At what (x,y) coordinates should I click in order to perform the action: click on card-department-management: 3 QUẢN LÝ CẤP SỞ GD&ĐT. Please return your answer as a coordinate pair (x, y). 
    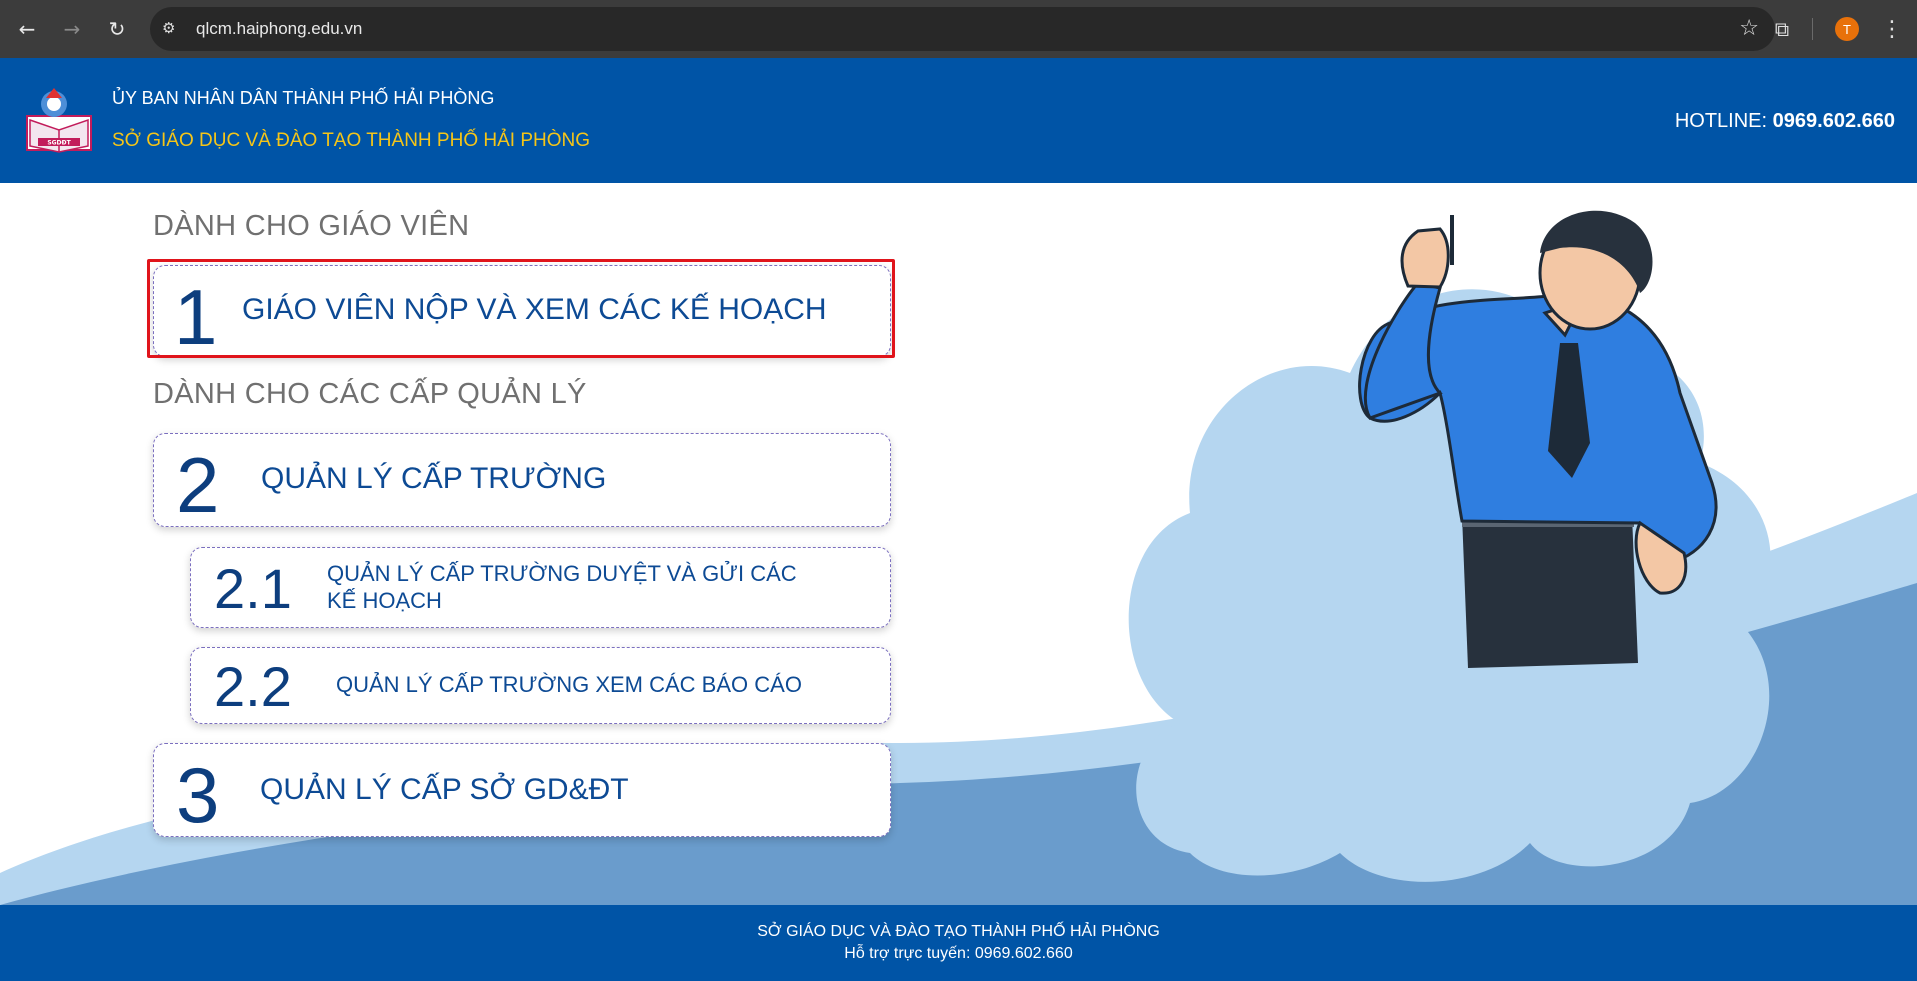
    Looking at the image, I should click on (522, 791).